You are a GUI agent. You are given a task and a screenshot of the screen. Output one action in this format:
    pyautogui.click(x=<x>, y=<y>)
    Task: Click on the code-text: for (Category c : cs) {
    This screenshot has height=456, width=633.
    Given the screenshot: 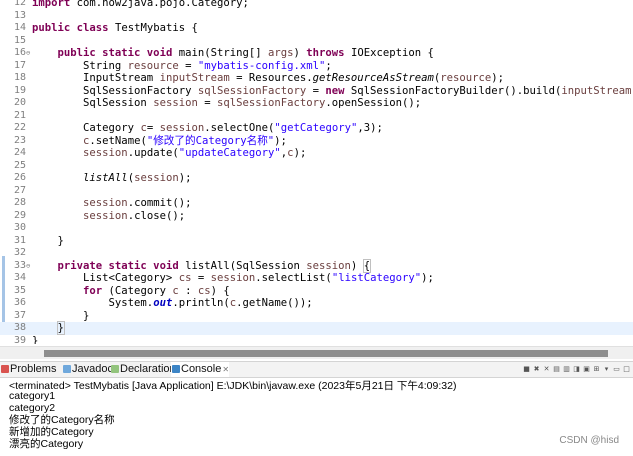 What is the action you would take?
    pyautogui.click(x=131, y=291)
    